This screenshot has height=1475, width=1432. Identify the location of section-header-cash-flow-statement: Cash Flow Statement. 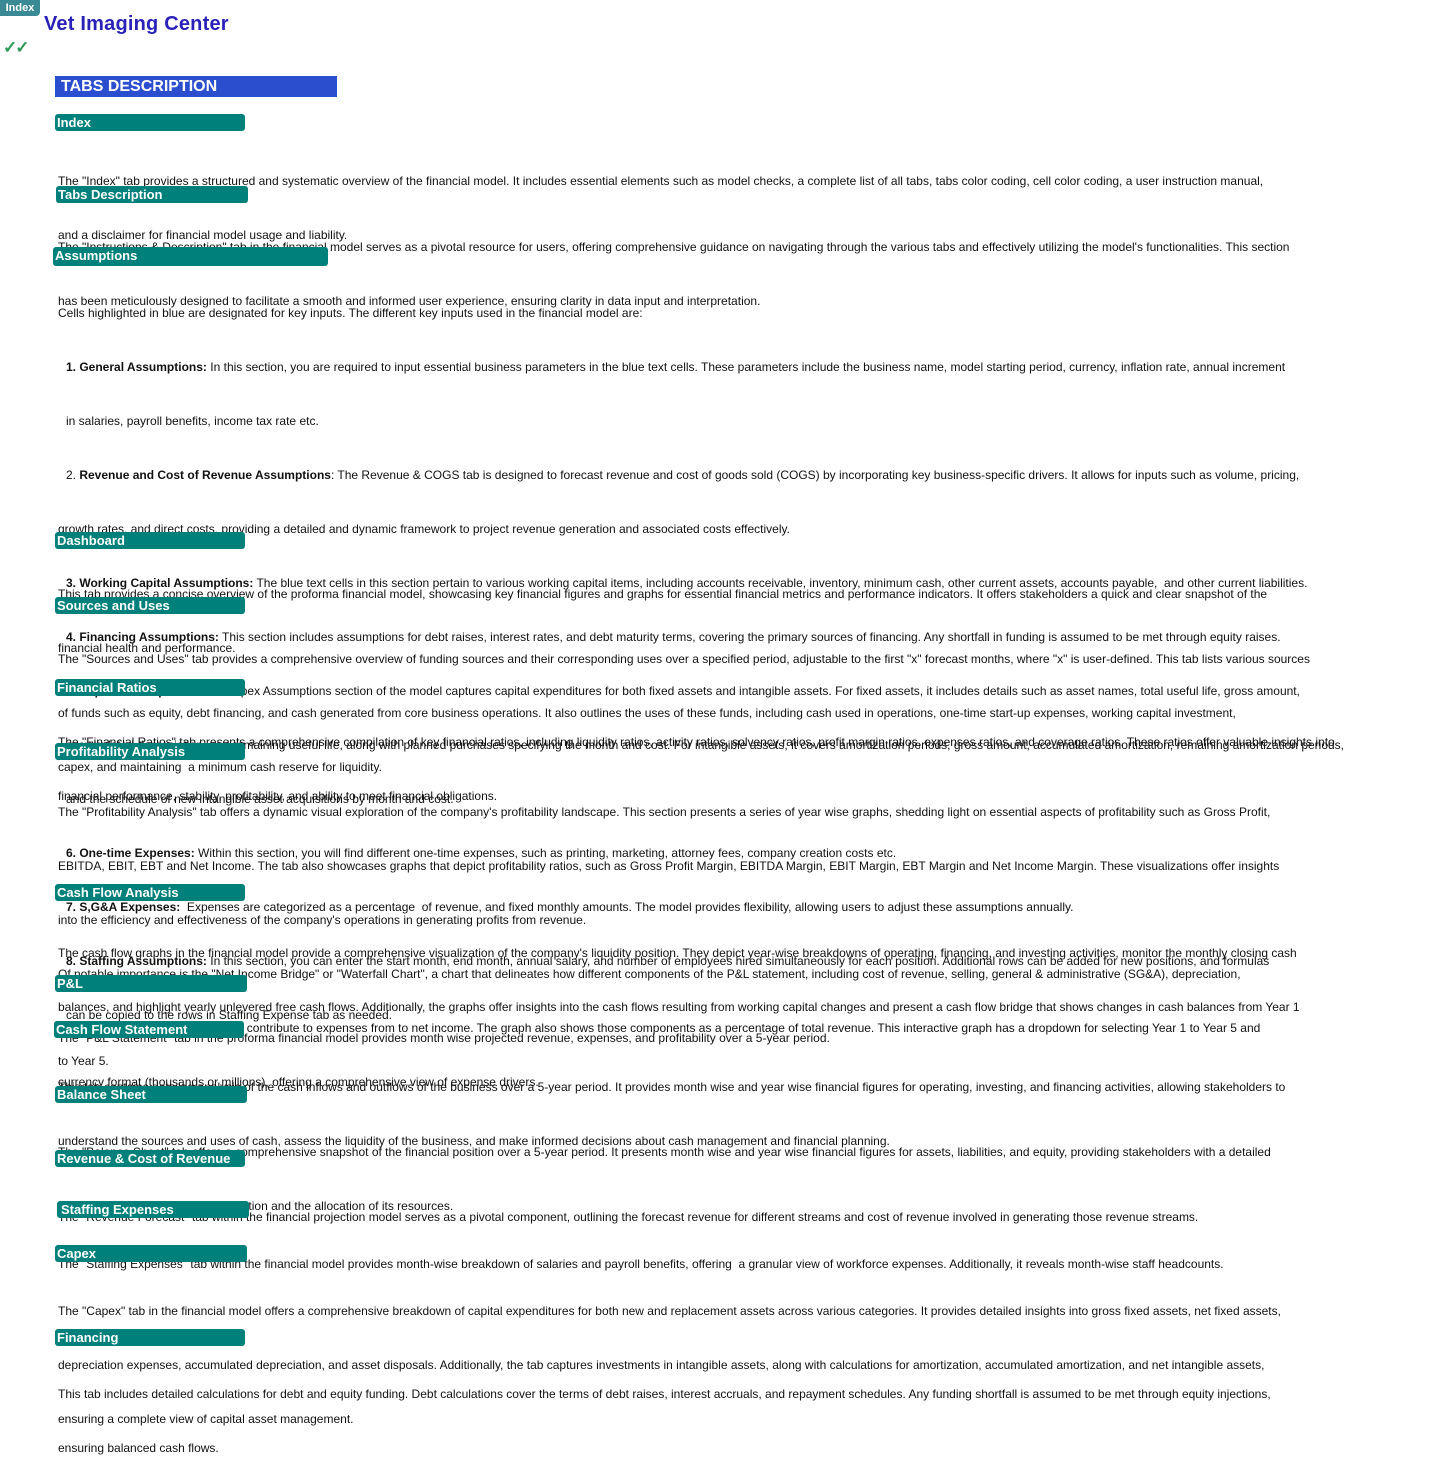
(149, 1029).